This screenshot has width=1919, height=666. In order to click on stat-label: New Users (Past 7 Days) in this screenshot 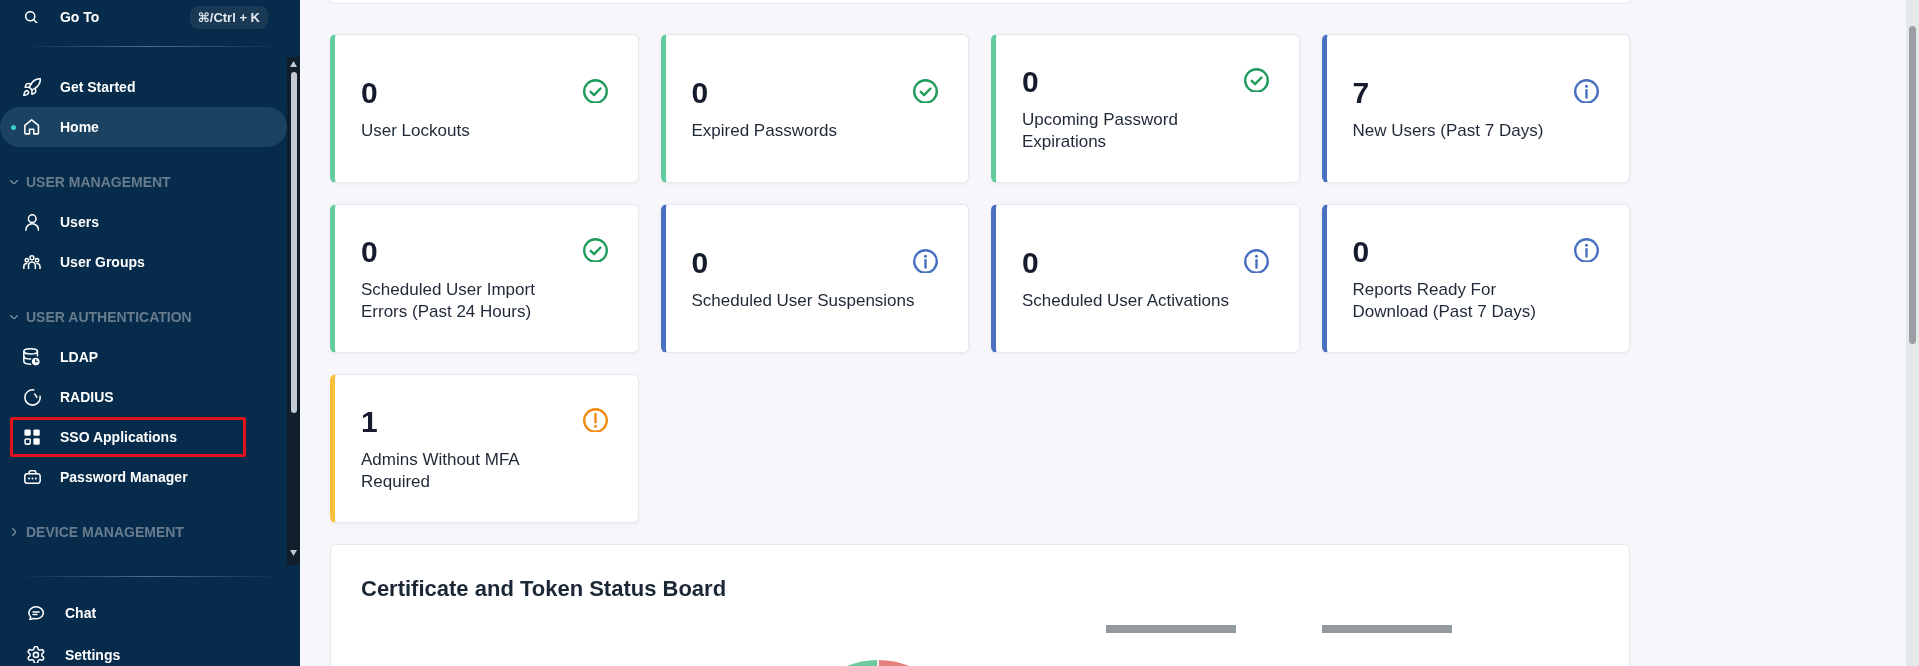, I will do `click(1448, 131)`.